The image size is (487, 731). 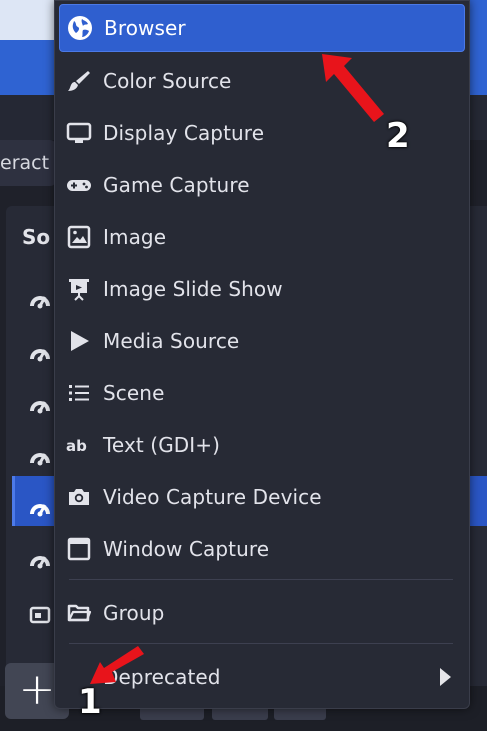 What do you see at coordinates (79, 237) in the screenshot?
I see `image-icon` at bounding box center [79, 237].